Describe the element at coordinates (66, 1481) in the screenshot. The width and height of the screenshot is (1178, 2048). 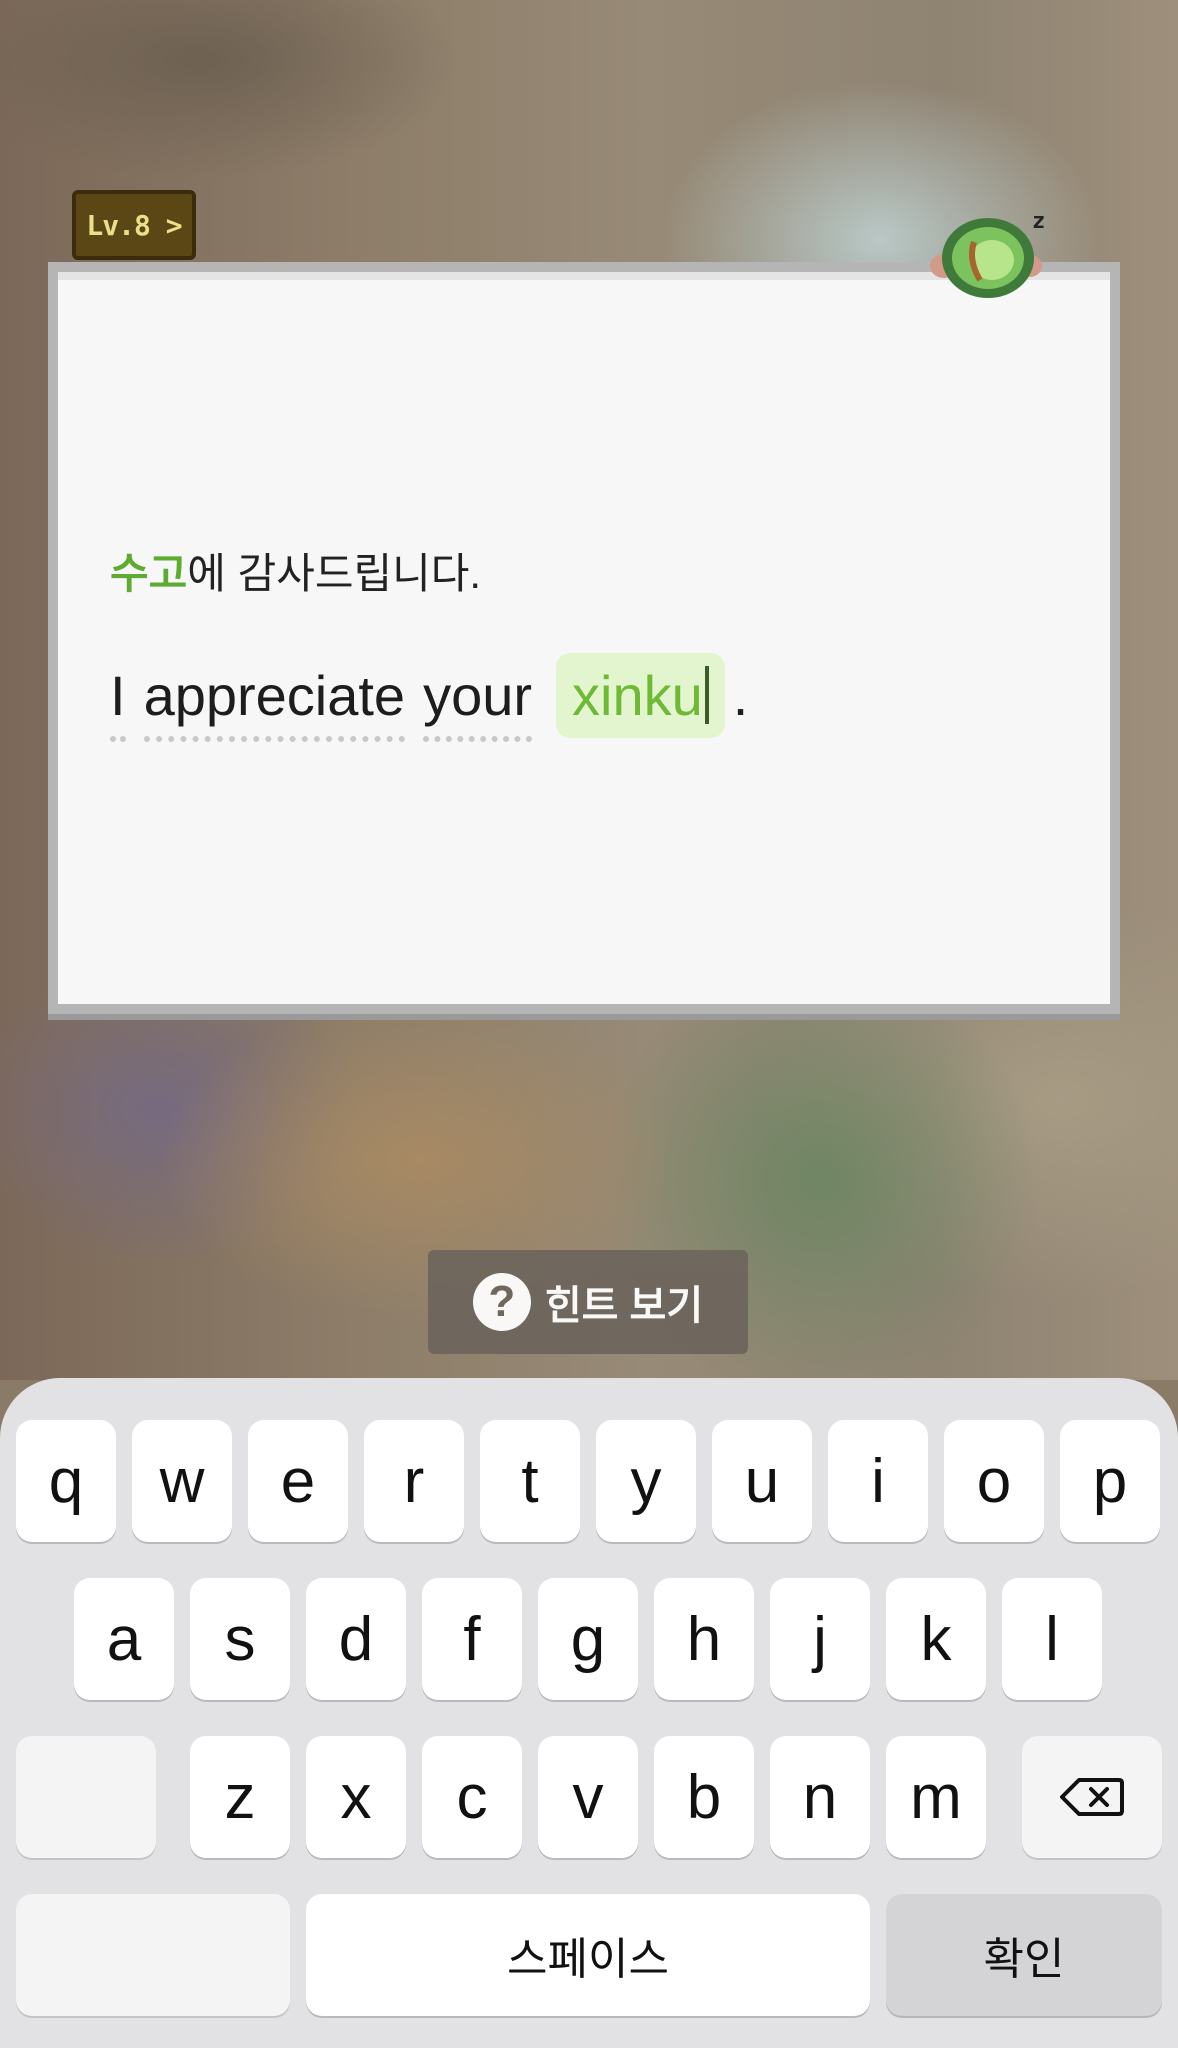
I see `key-q: q` at that location.